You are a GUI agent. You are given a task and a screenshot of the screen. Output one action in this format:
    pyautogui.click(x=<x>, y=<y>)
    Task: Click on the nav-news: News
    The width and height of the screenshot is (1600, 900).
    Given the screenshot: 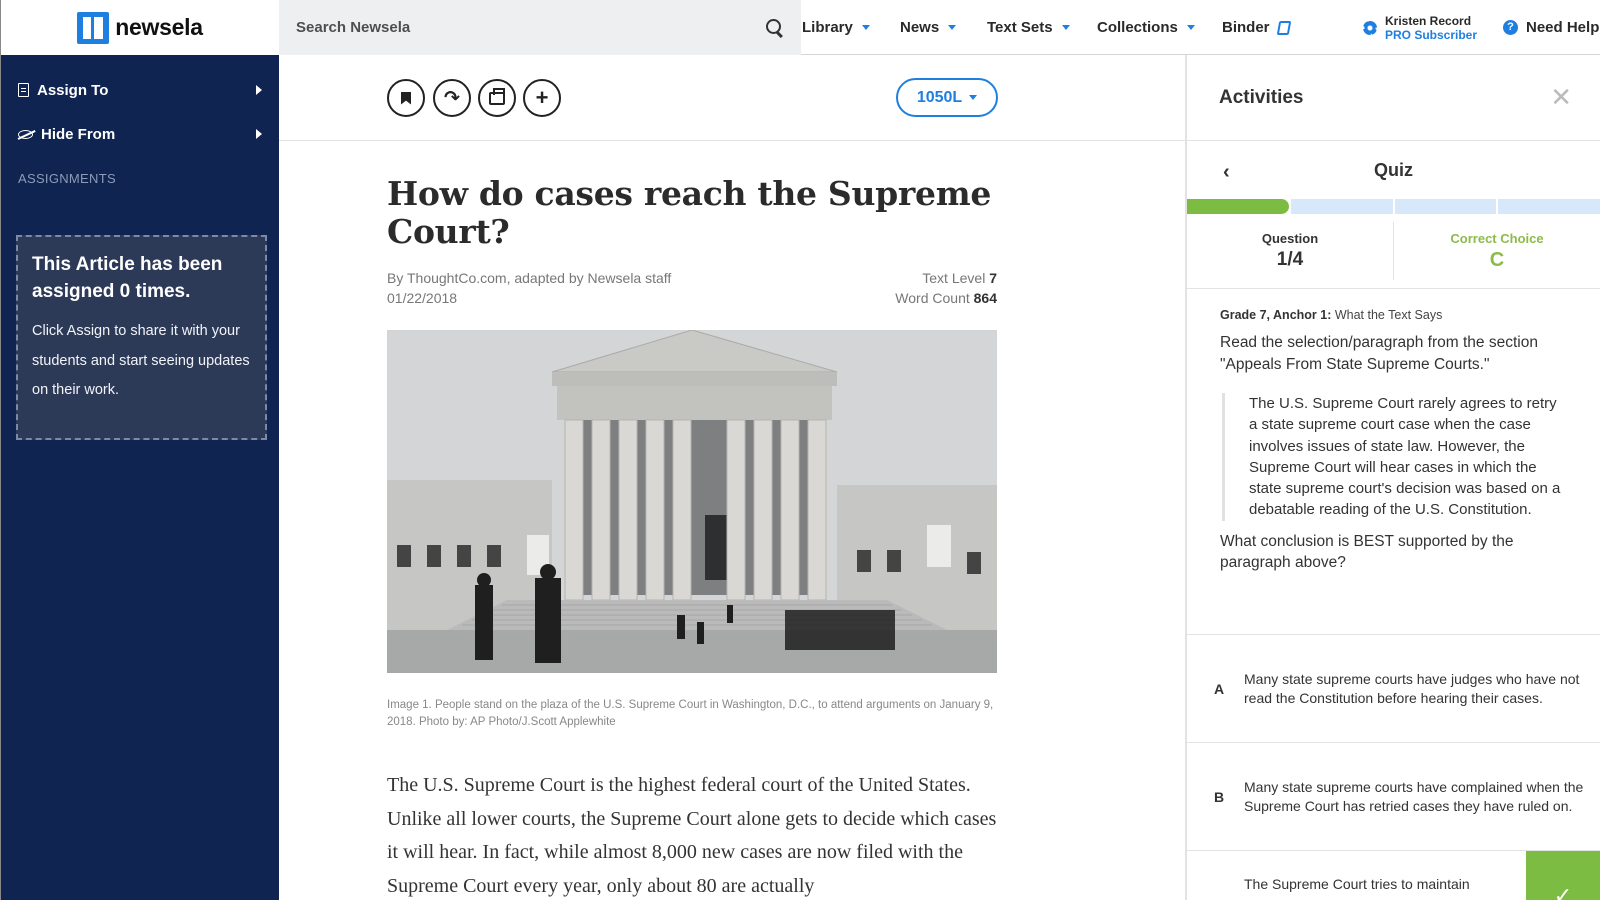 What is the action you would take?
    pyautogui.click(x=928, y=27)
    